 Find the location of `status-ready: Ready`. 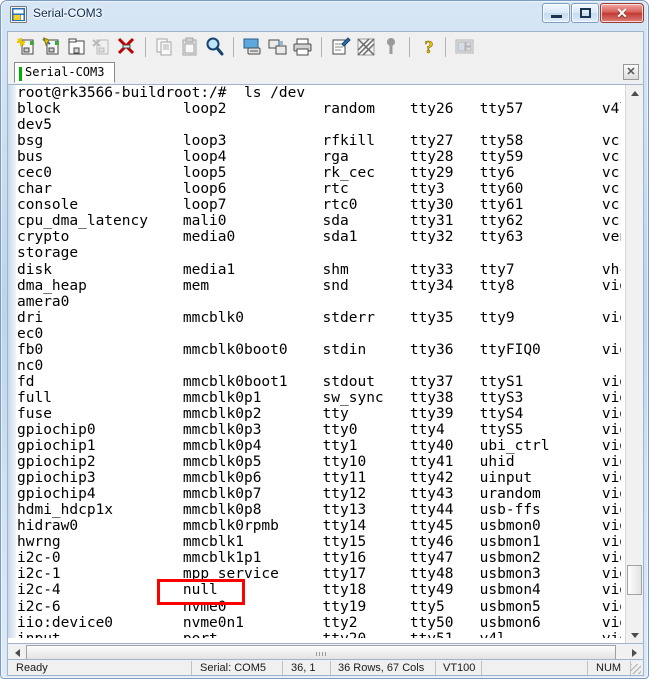

status-ready: Ready is located at coordinates (32, 668).